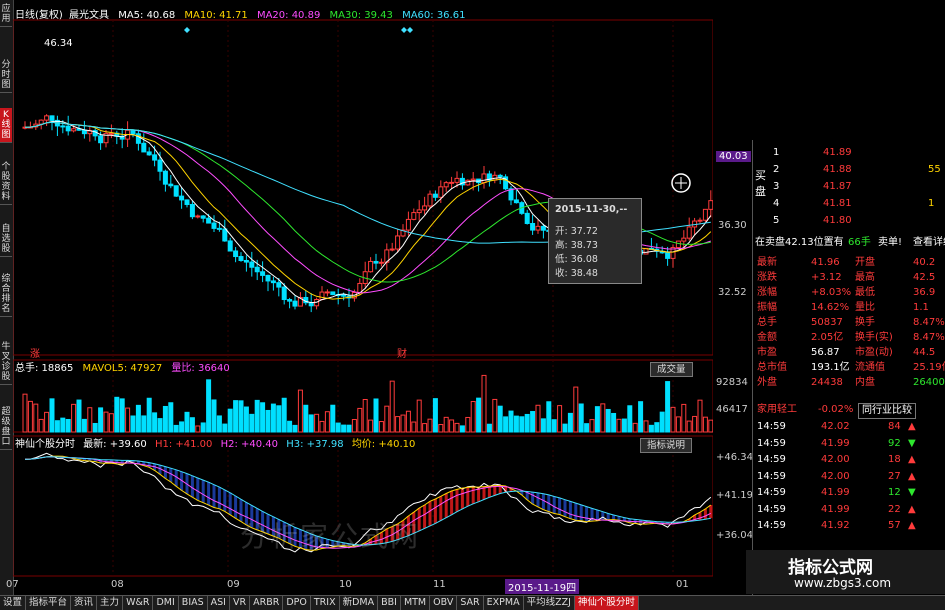  Describe the element at coordinates (35, 354) in the screenshot. I see `event-marker-left: 涨` at that location.